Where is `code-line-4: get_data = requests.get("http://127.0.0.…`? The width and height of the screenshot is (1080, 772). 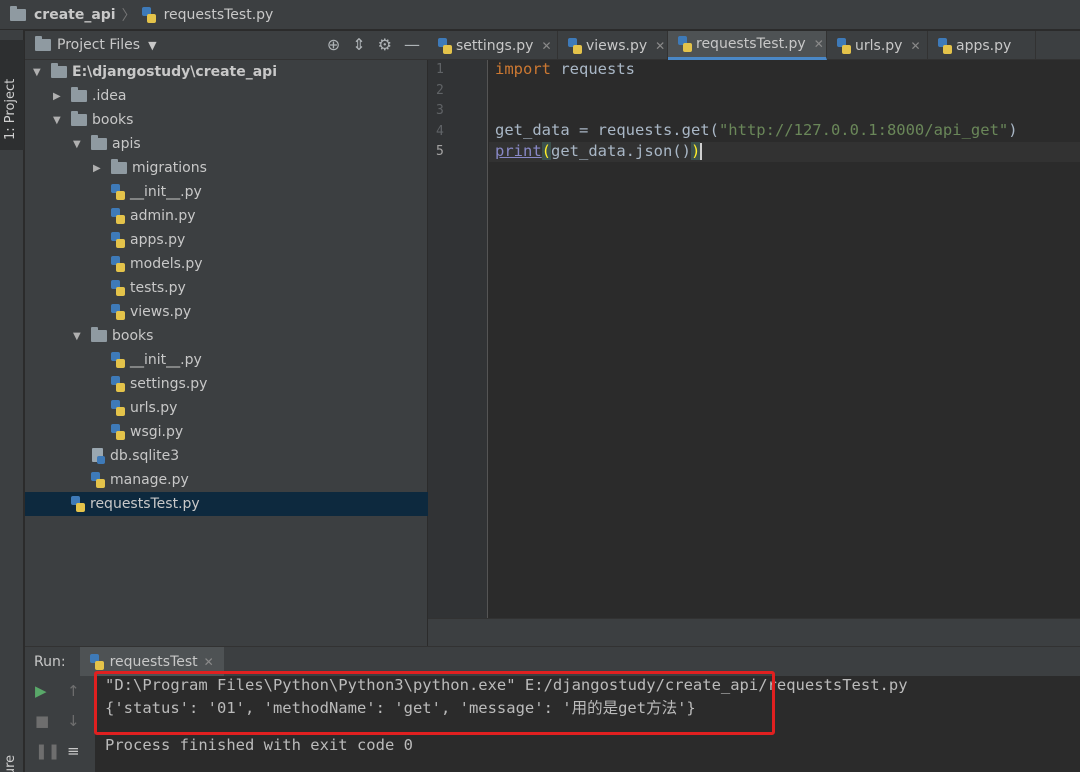 code-line-4: get_data = requests.get("http://127.0.0.… is located at coordinates (756, 130).